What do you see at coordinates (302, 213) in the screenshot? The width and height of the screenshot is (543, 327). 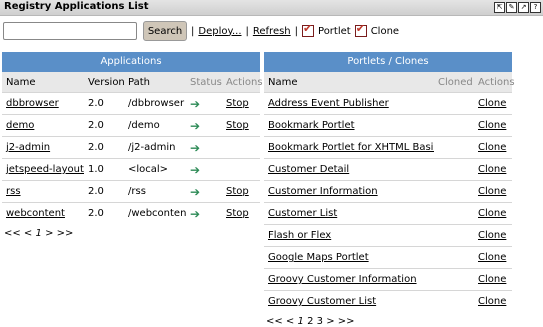 I see `portlet-name-link: Customer List` at bounding box center [302, 213].